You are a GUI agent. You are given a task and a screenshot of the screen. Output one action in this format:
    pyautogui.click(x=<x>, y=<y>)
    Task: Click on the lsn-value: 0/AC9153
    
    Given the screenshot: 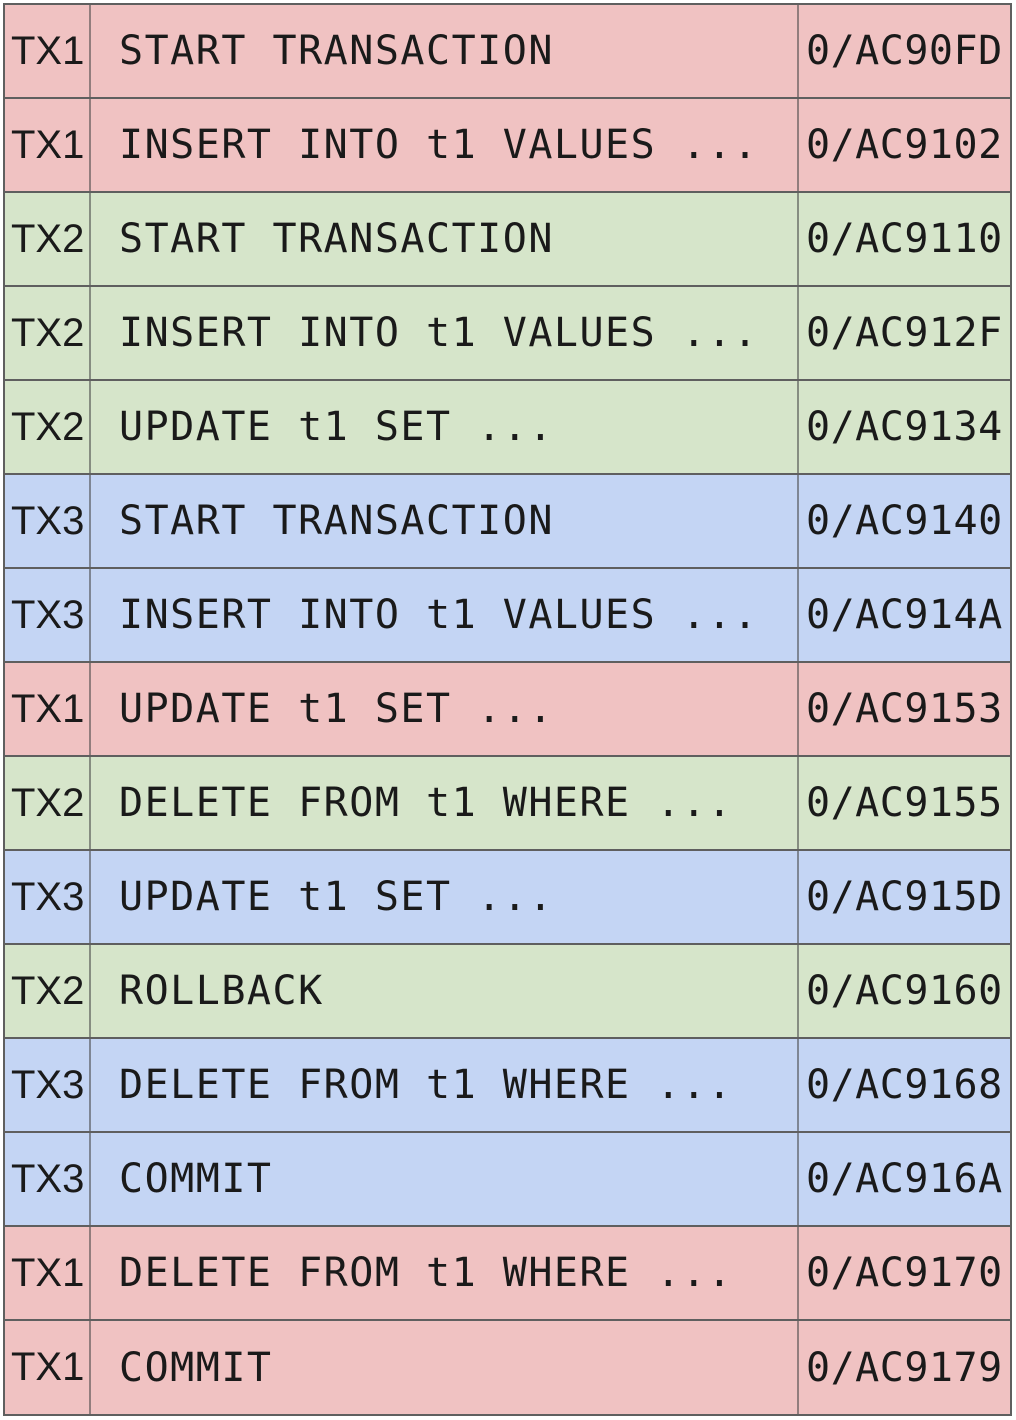 What is the action you would take?
    pyautogui.click(x=904, y=709)
    